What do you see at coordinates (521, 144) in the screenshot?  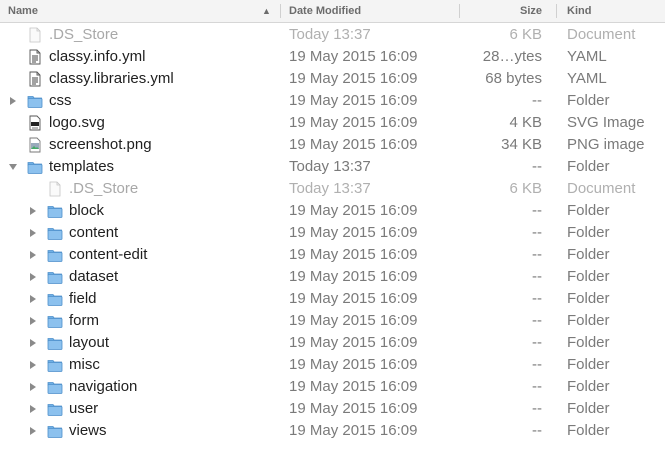 I see `file-size: 34 KB` at bounding box center [521, 144].